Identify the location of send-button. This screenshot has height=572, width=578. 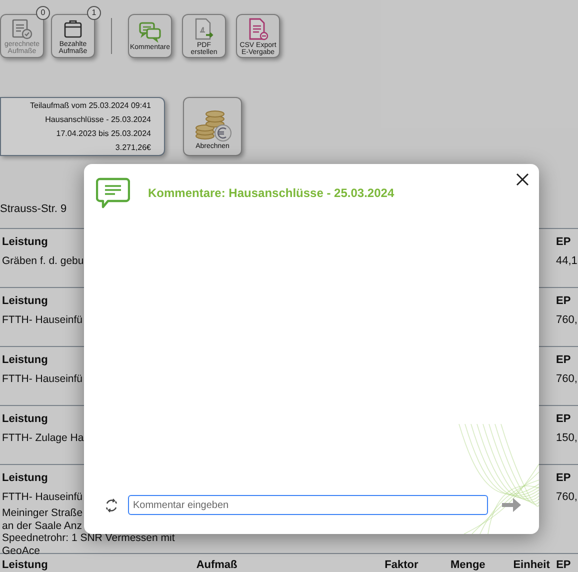
(511, 505).